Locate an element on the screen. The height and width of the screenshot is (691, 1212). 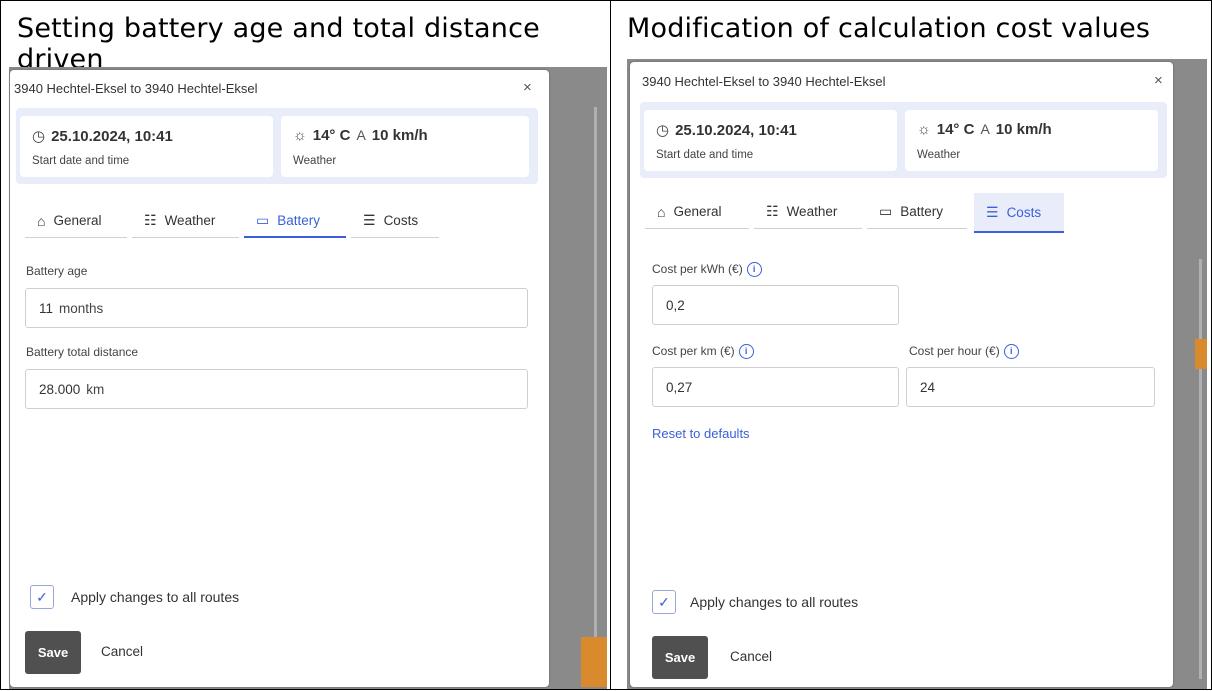
cost-per-kwh-label-text: Cost per kWh (€) is located at coordinates (697, 269).